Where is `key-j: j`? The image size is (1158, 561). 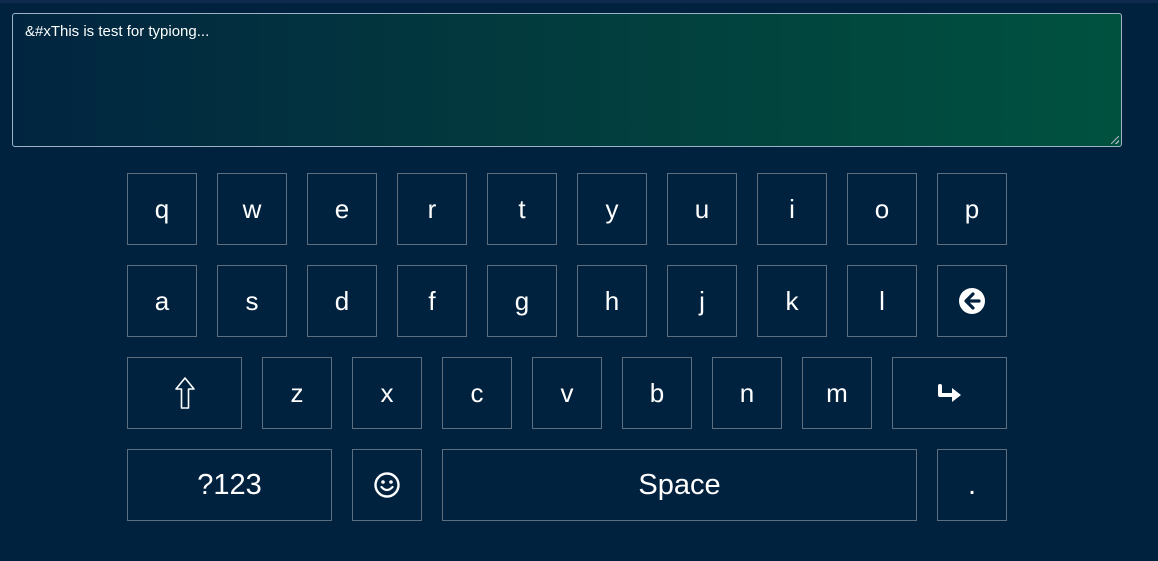 key-j: j is located at coordinates (702, 301).